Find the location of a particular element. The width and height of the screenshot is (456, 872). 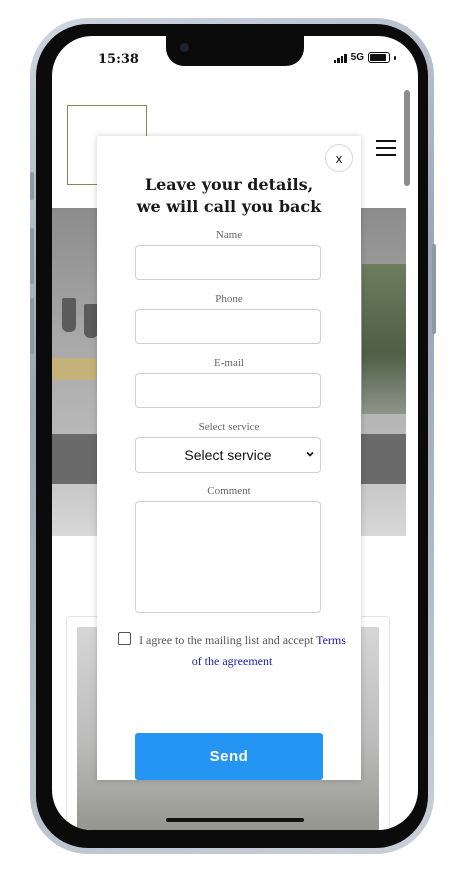

signal-bars-icon is located at coordinates (340, 58).